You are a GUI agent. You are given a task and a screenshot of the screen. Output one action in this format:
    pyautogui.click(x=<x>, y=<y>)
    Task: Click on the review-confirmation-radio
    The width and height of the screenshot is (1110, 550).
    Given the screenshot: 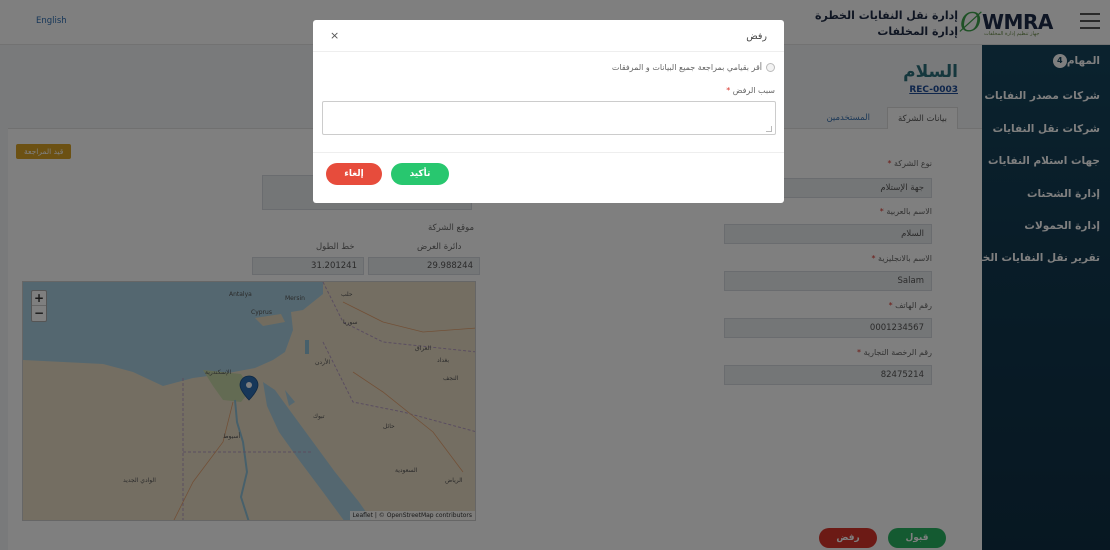 What is the action you would take?
    pyautogui.click(x=770, y=67)
    